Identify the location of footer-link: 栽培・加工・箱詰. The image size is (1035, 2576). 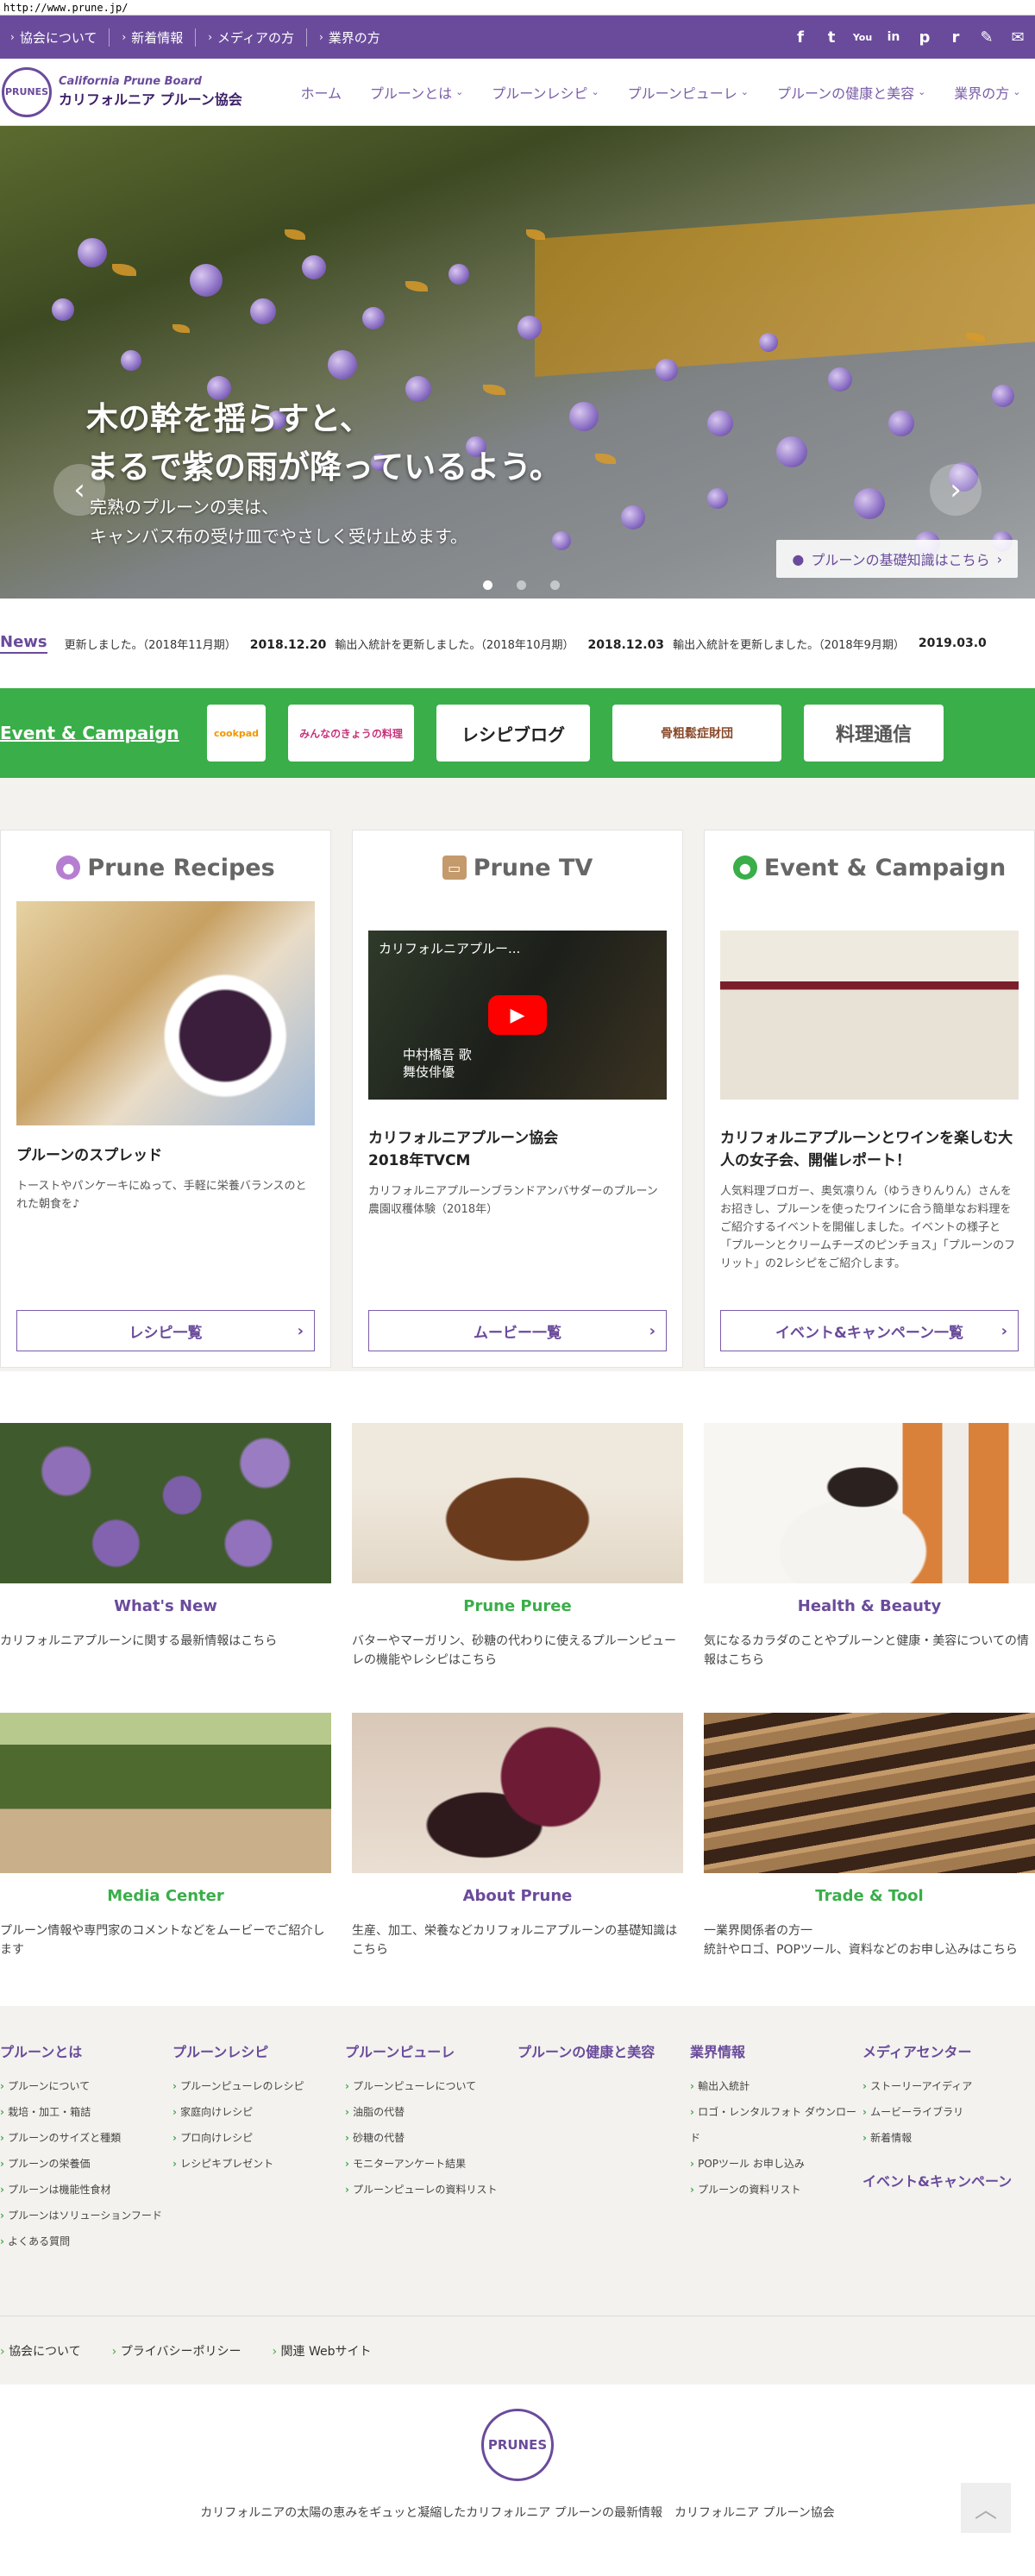
(86, 2112).